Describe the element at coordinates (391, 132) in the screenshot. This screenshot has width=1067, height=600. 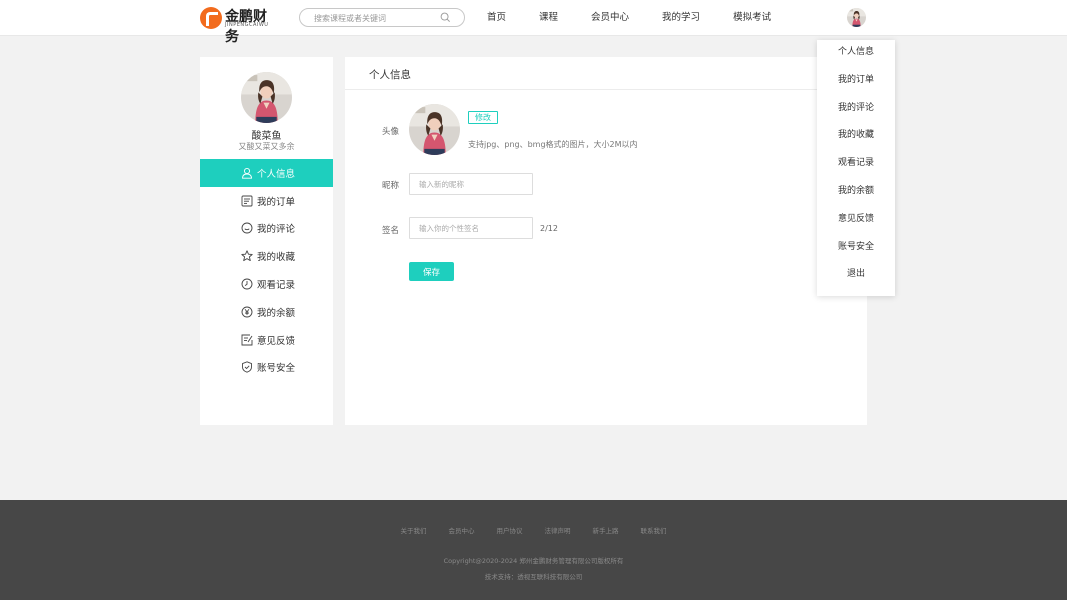
I see `avatar-label: 头像` at that location.